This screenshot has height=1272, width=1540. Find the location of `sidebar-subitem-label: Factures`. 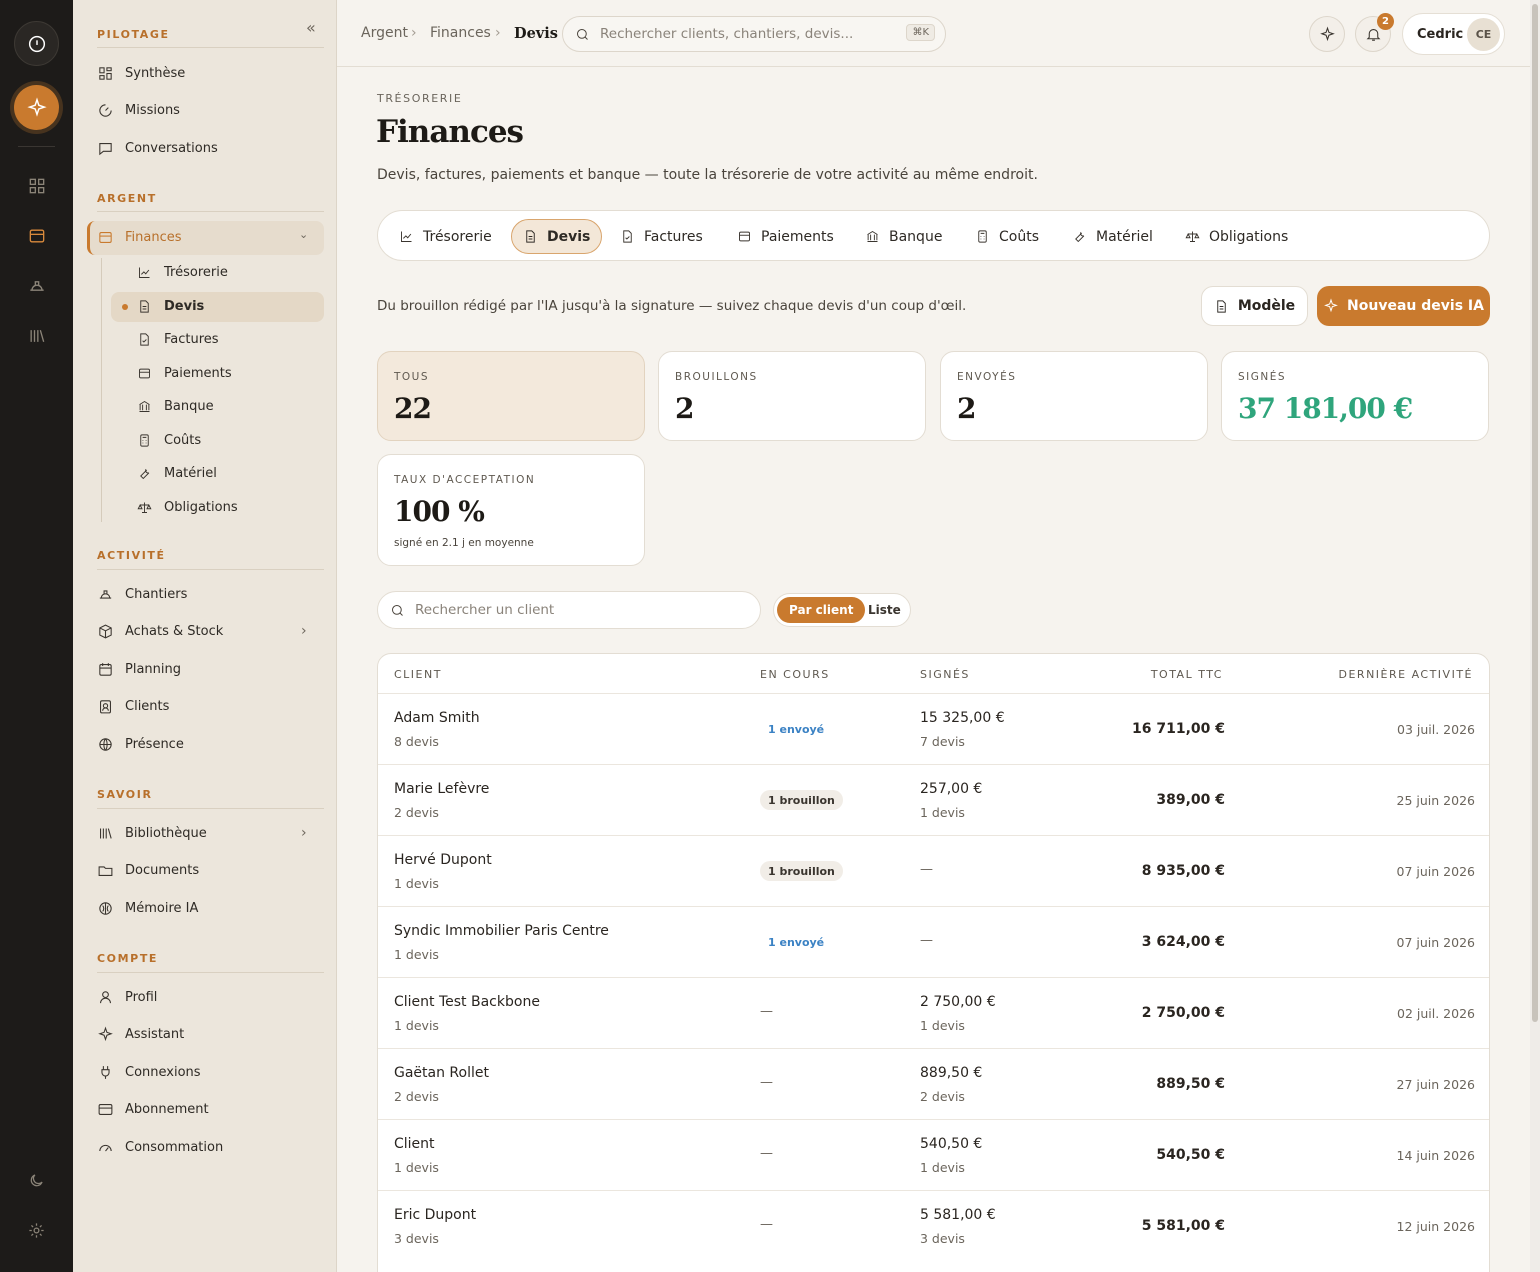

sidebar-subitem-label: Factures is located at coordinates (191, 339).